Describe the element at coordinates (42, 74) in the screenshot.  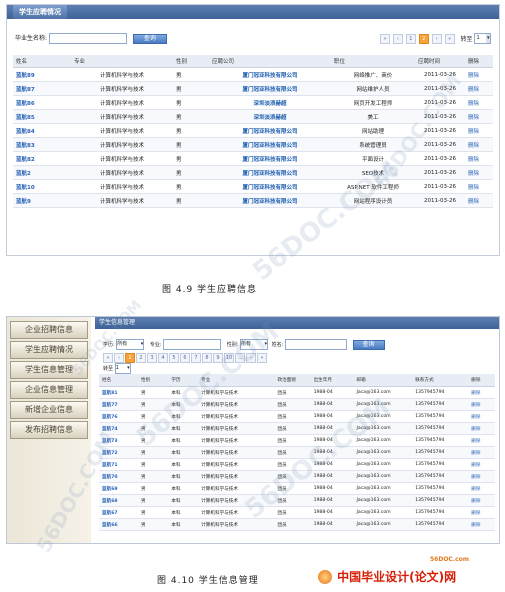
I see `student-name-link: 蓝航89` at that location.